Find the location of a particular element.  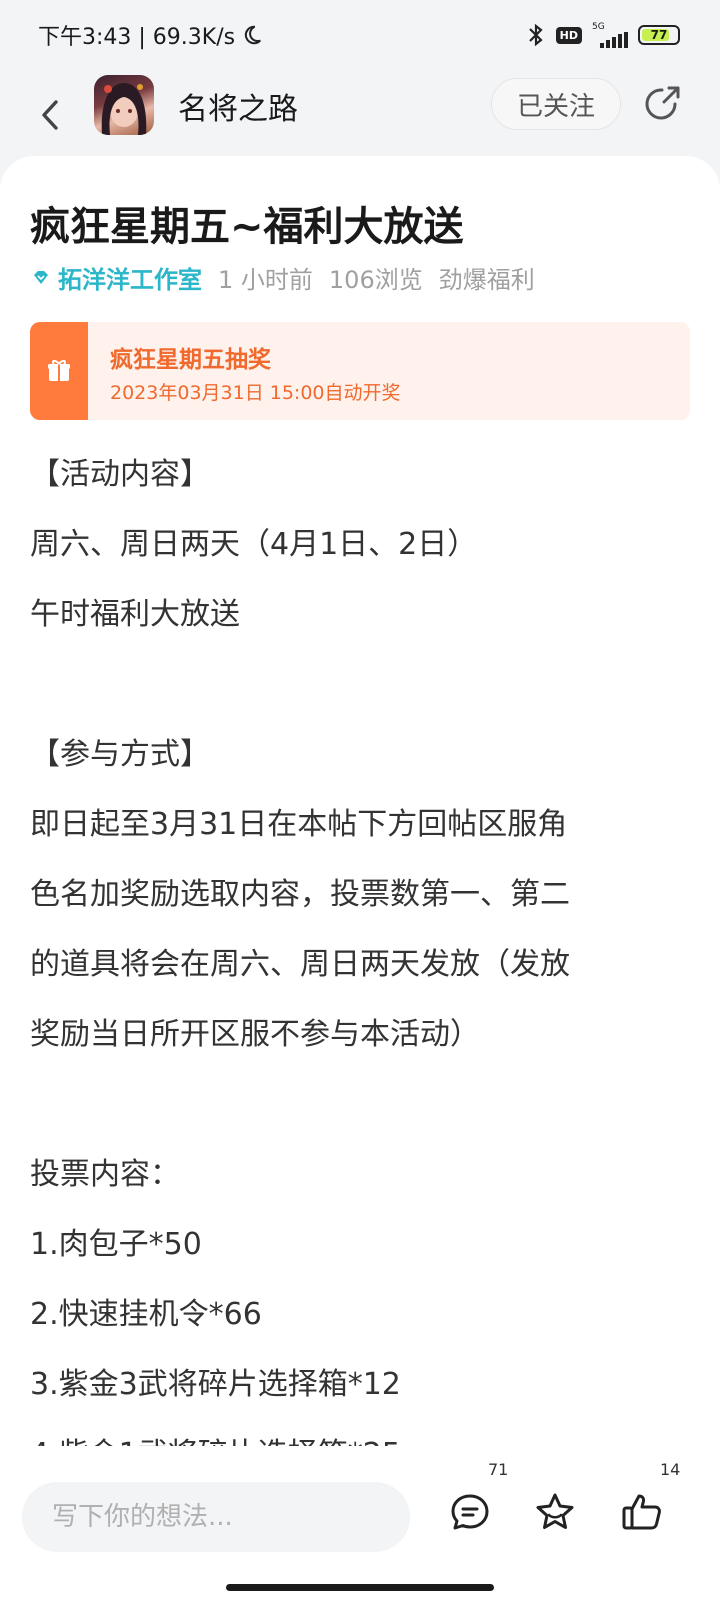

post-title: 疯狂星期五~福利大放送 is located at coordinates (247, 227).